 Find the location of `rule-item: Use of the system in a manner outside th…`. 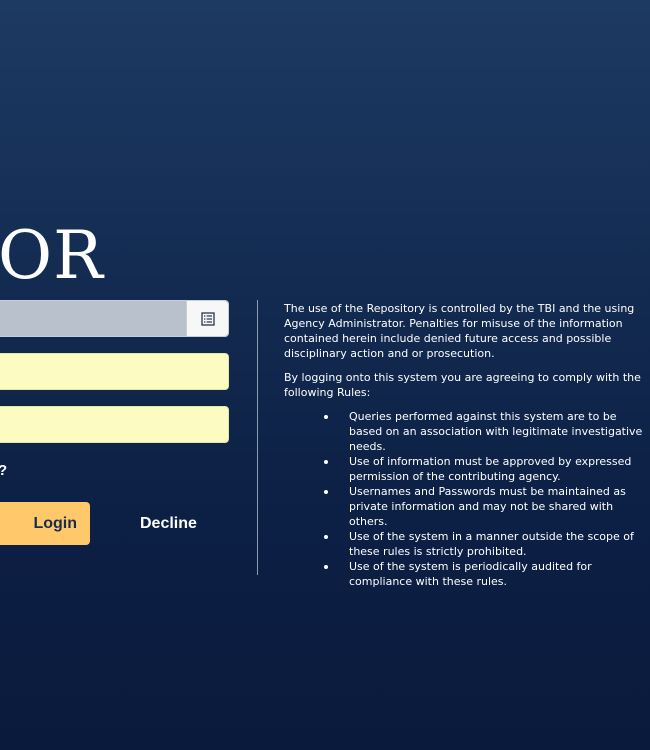

rule-item: Use of the system in a manner outside th… is located at coordinates (486, 544).